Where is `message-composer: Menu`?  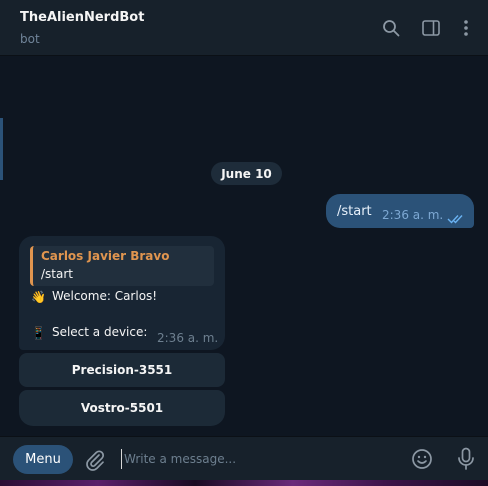 message-composer: Menu is located at coordinates (244, 458).